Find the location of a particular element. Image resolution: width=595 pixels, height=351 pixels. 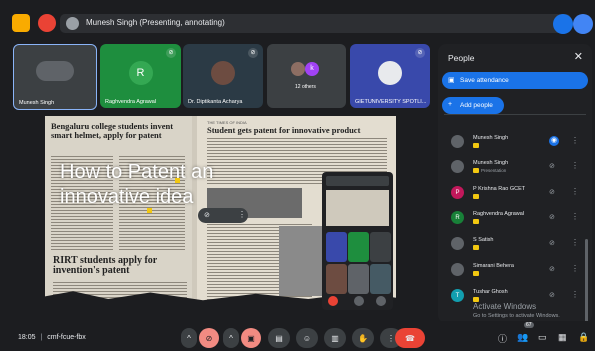

gemini-icon is located at coordinates (583, 24).